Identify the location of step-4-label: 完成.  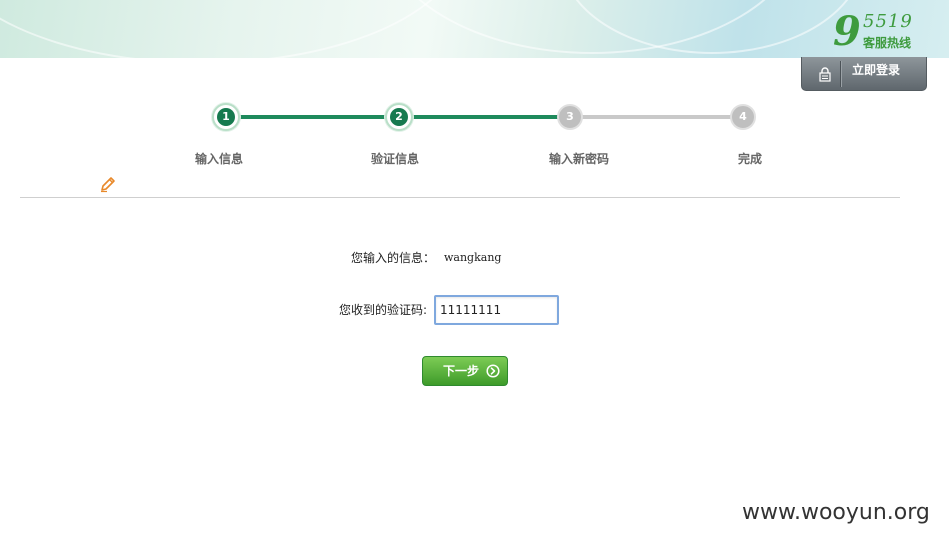
(750, 159).